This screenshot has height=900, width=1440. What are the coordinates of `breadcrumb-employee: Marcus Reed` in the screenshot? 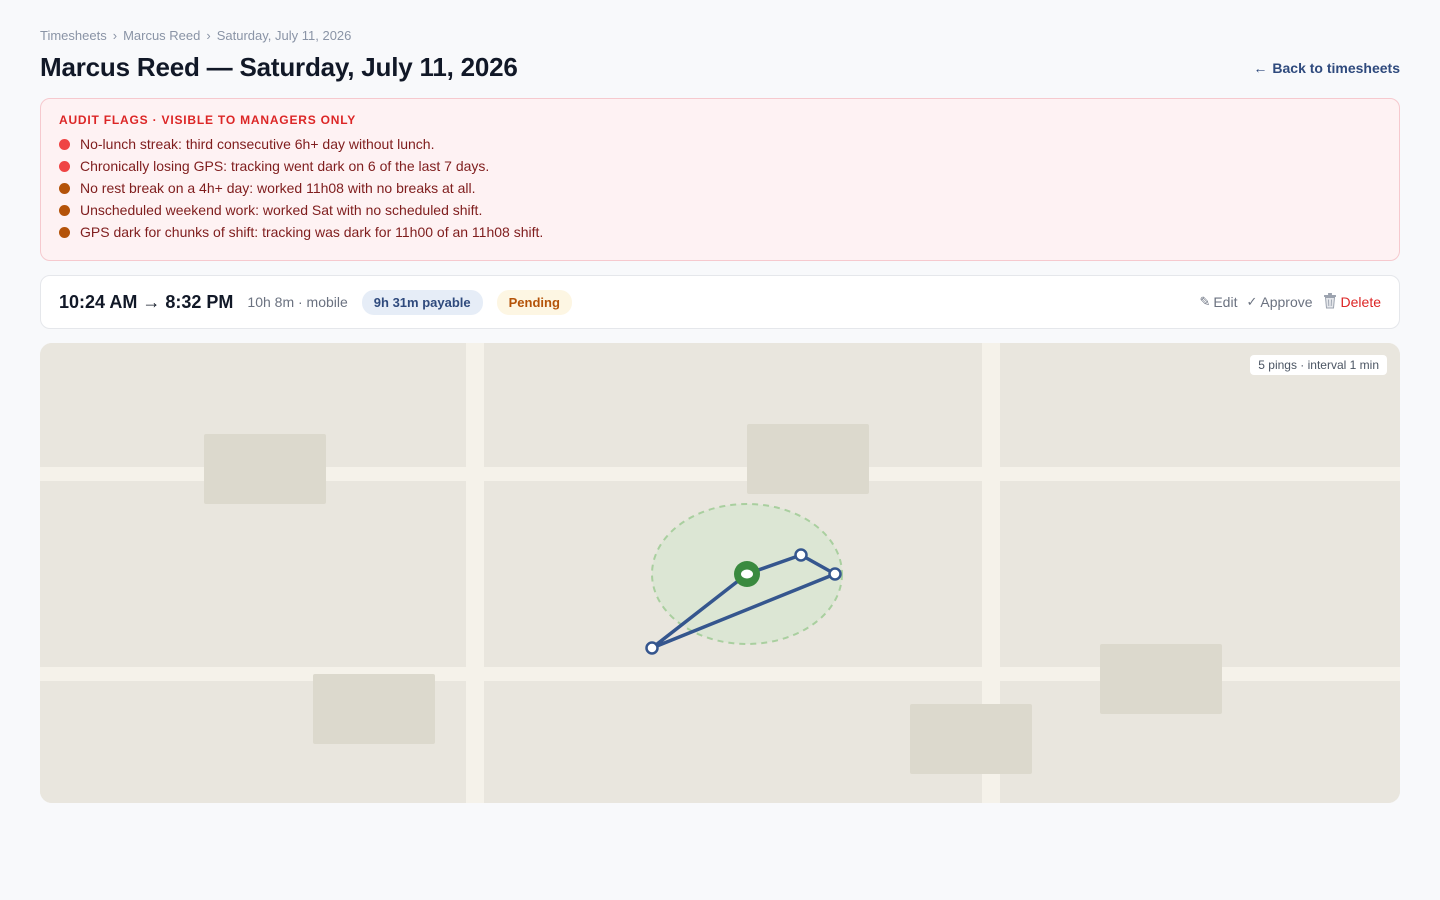 It's located at (161, 35).